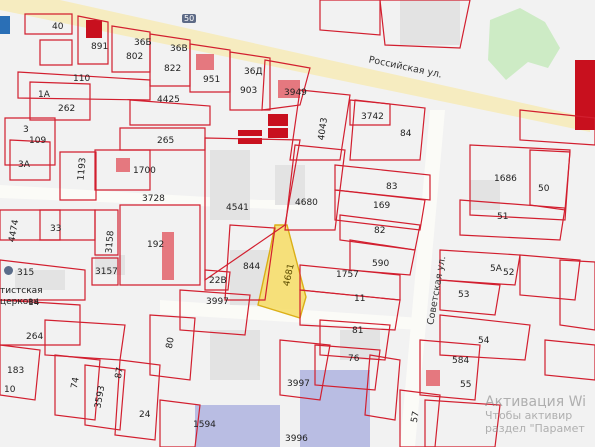  I want to click on parcel-label: 24, so click(144, 415).